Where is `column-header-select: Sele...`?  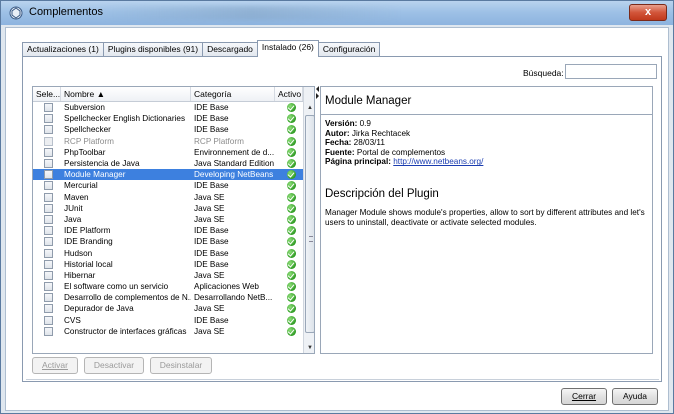 column-header-select: Sele... is located at coordinates (47, 94).